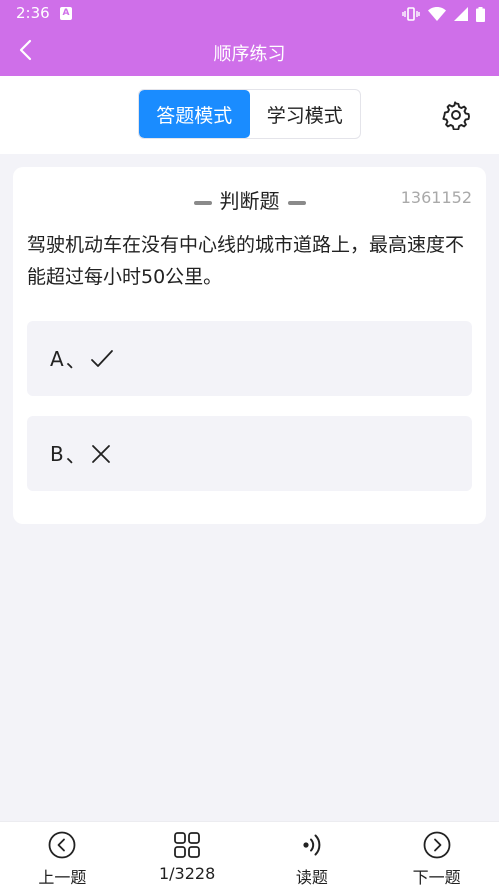  I want to click on check-icon, so click(102, 359).